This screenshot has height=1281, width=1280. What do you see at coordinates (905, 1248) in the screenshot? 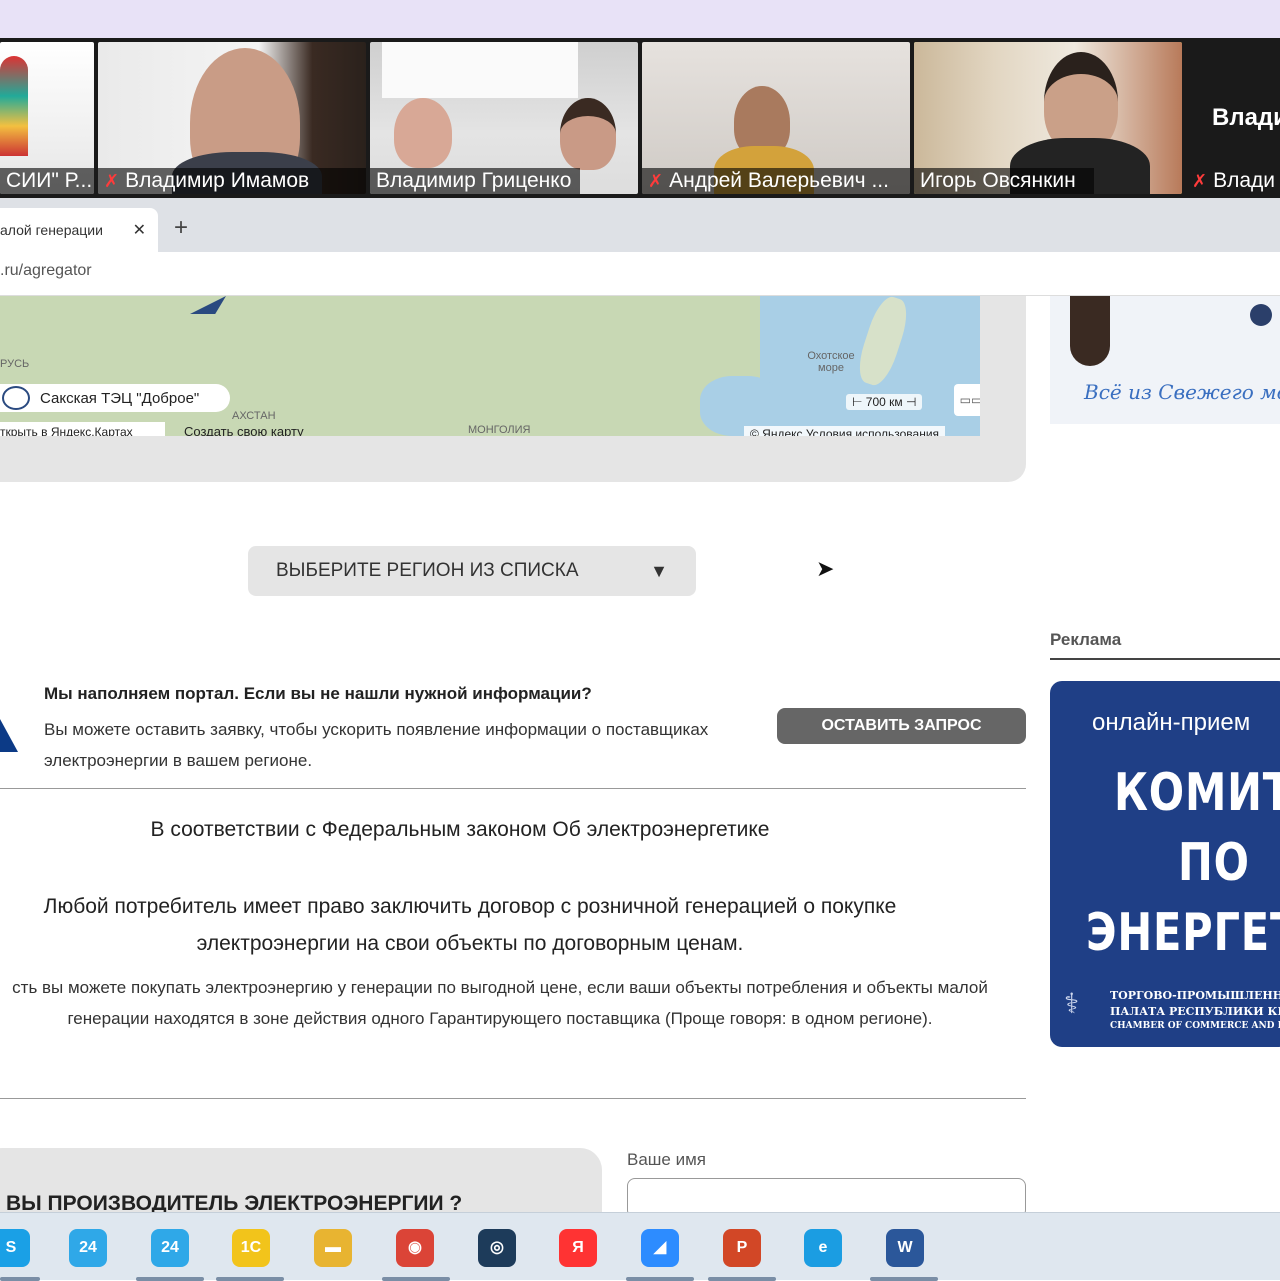
I see `word-icon: W` at bounding box center [905, 1248].